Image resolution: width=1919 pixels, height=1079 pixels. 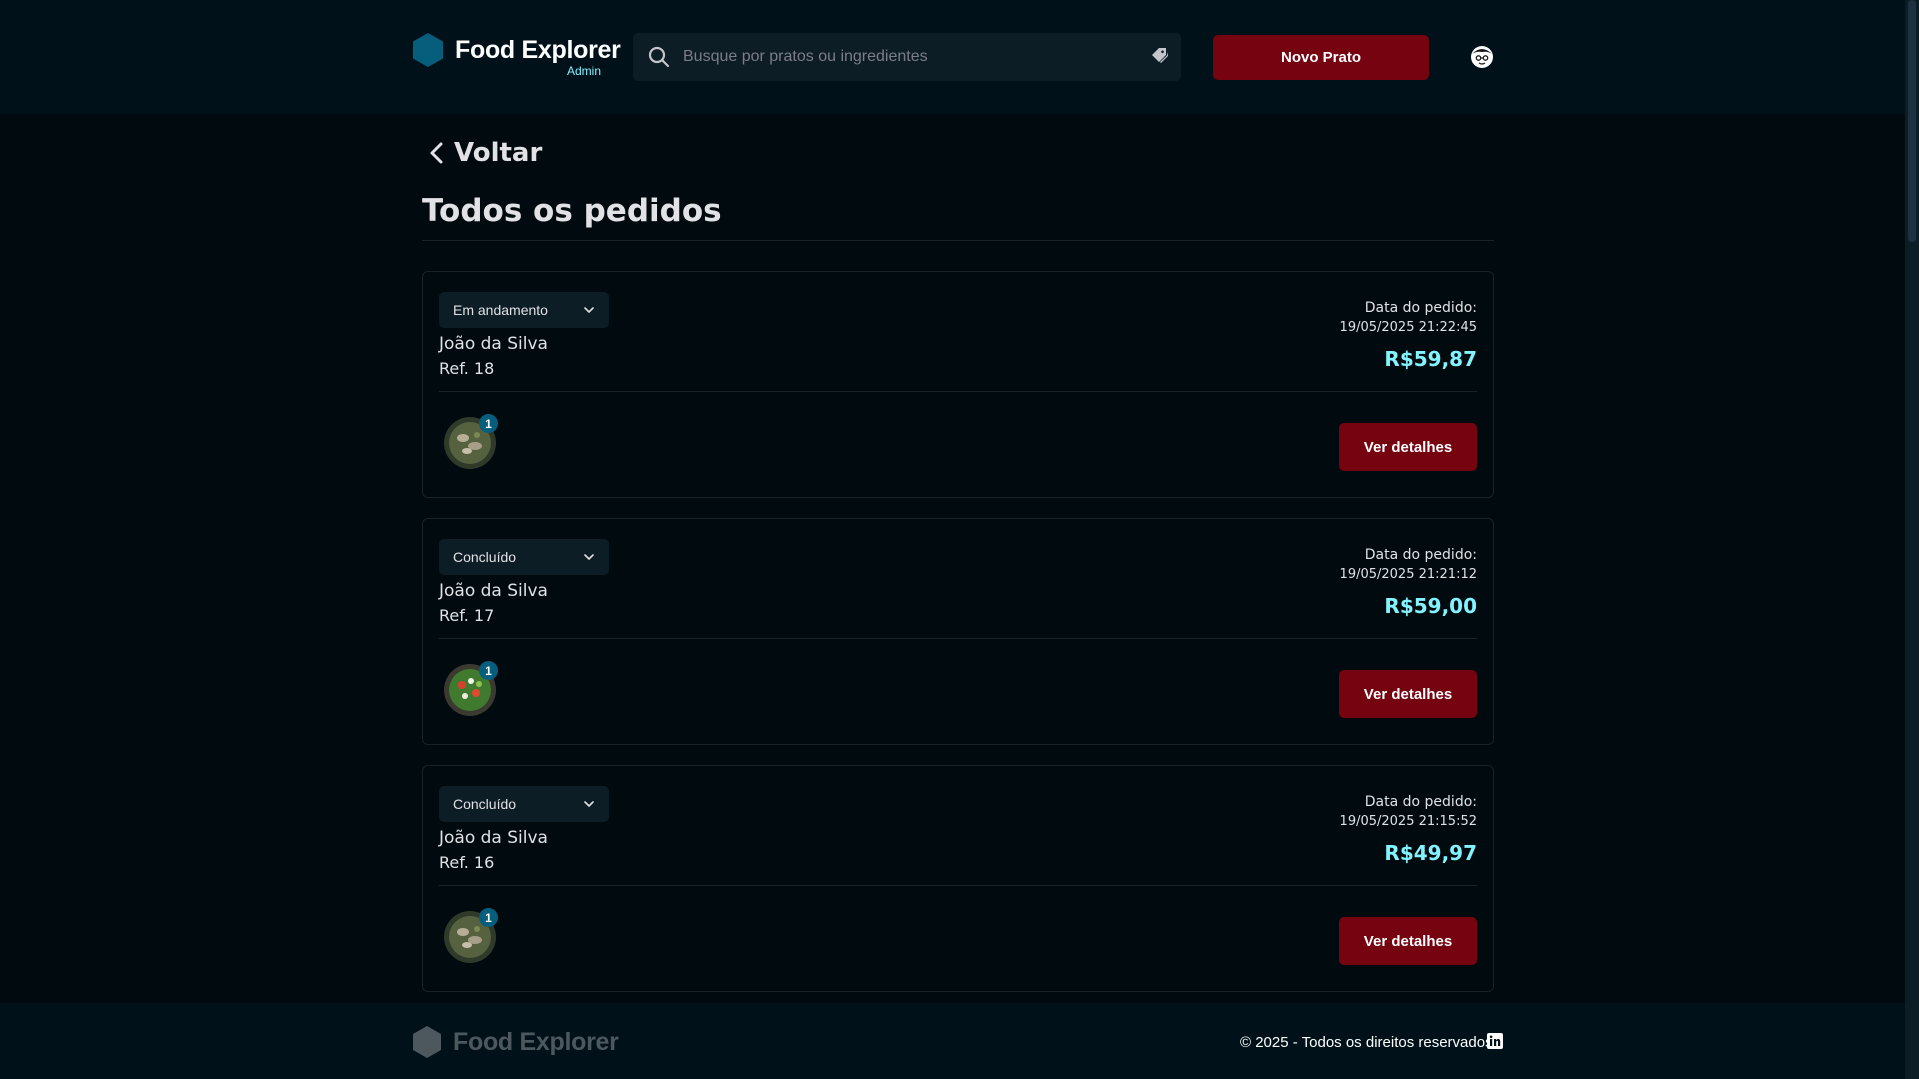 I want to click on chevron-left-icon, so click(x=436, y=153).